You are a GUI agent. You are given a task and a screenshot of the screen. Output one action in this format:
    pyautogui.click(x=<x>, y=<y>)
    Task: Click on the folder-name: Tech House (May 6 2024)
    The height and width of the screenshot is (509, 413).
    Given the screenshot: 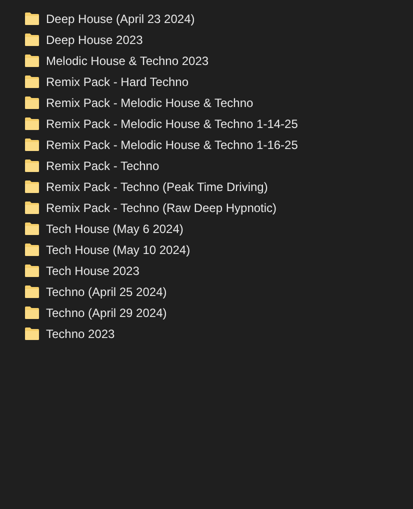 What is the action you would take?
    pyautogui.click(x=115, y=228)
    